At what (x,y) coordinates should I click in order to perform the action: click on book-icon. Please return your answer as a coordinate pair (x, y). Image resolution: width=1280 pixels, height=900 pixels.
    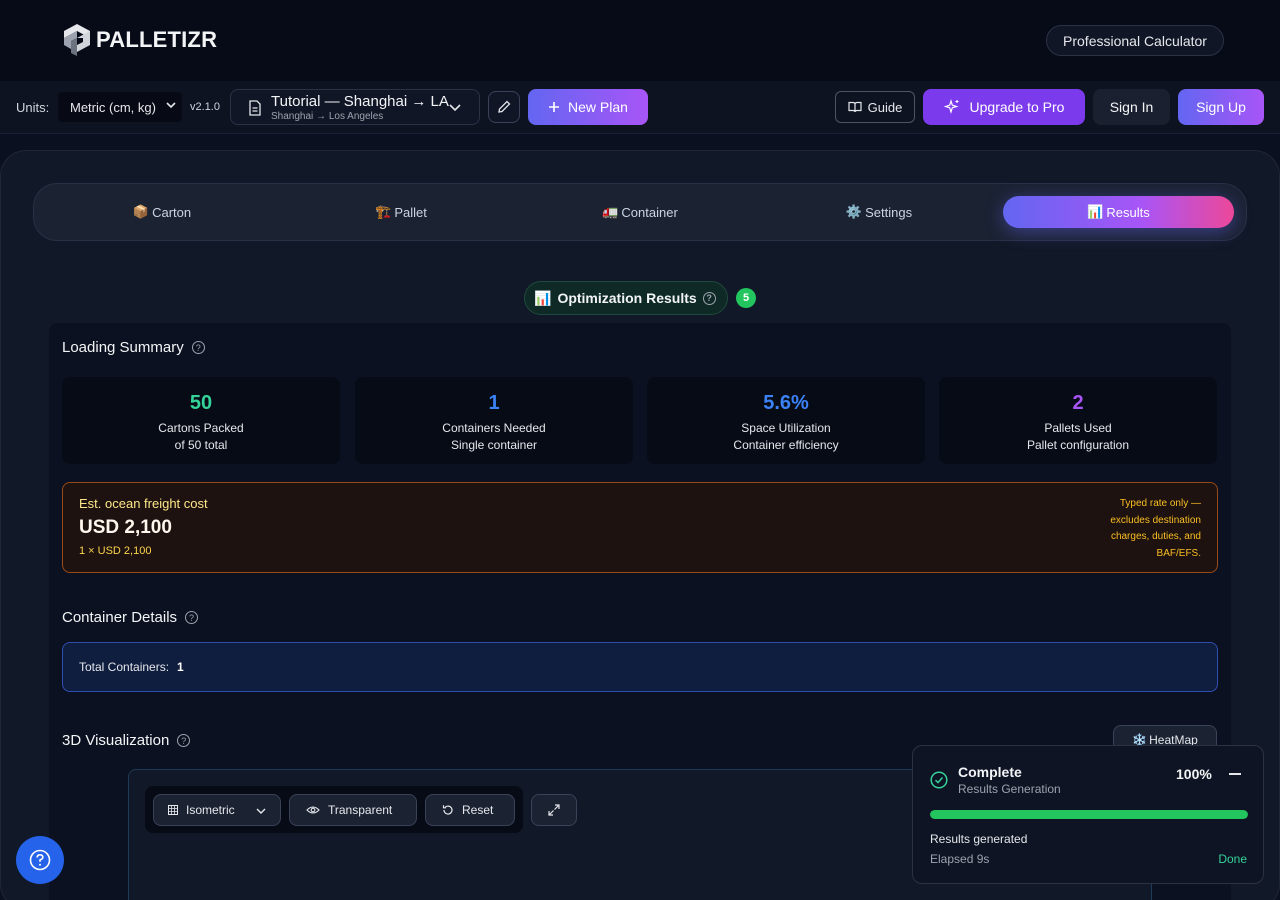
    Looking at the image, I should click on (855, 107).